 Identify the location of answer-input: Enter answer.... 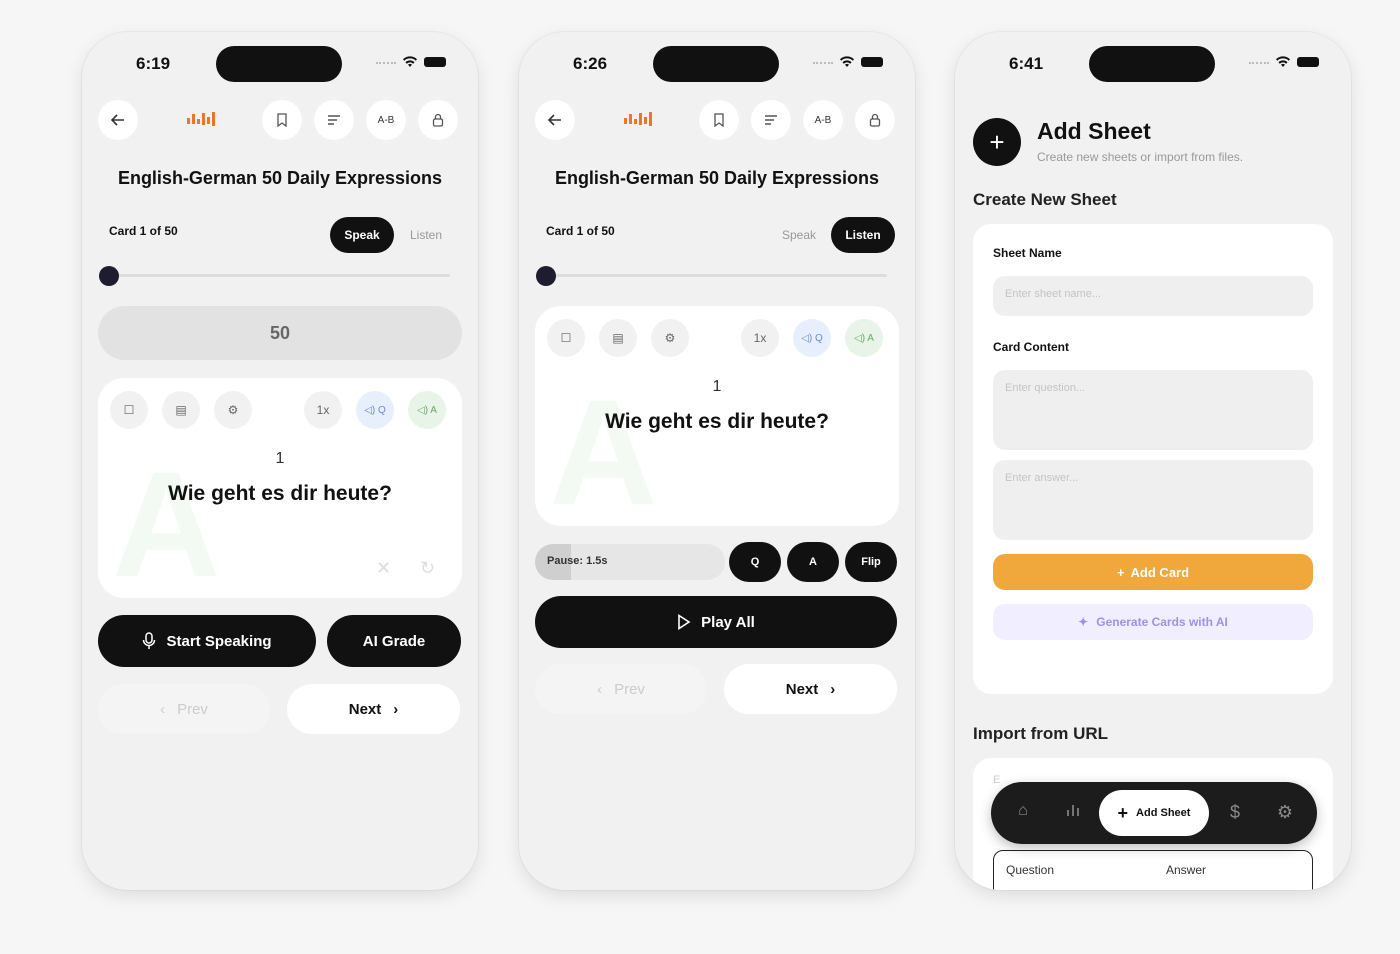
(1153, 500).